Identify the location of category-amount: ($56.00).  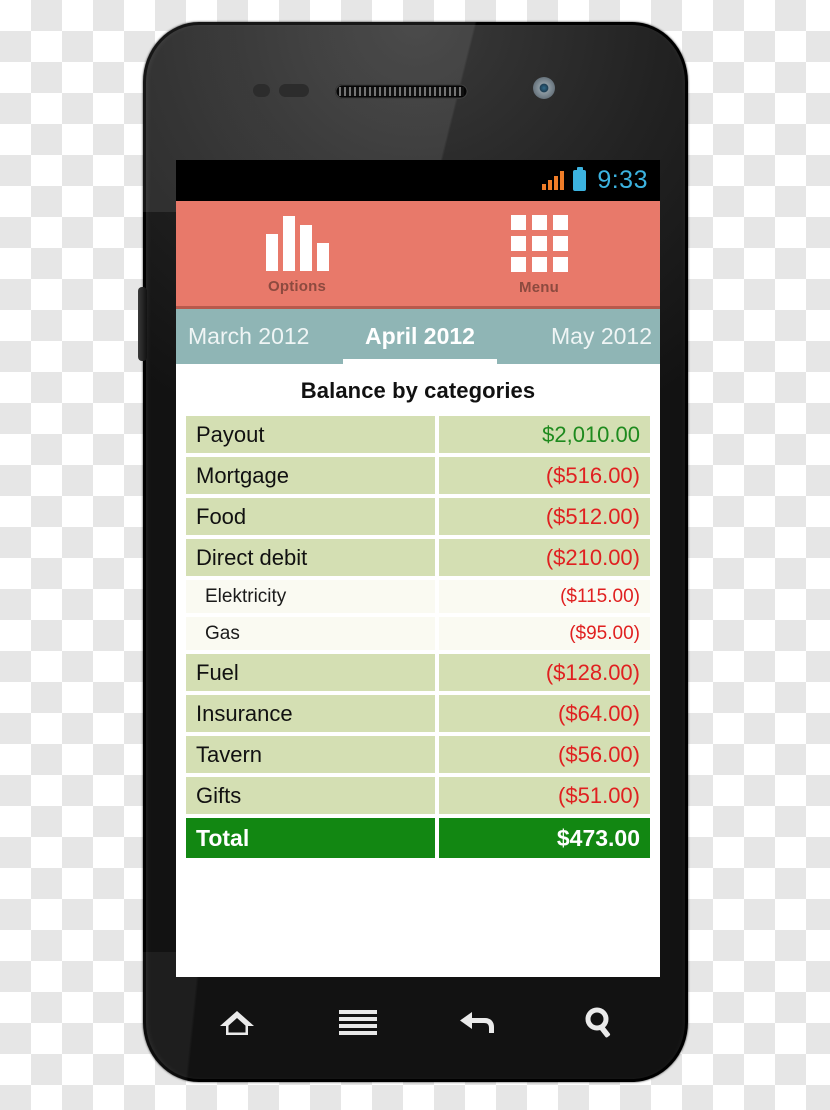
(544, 754).